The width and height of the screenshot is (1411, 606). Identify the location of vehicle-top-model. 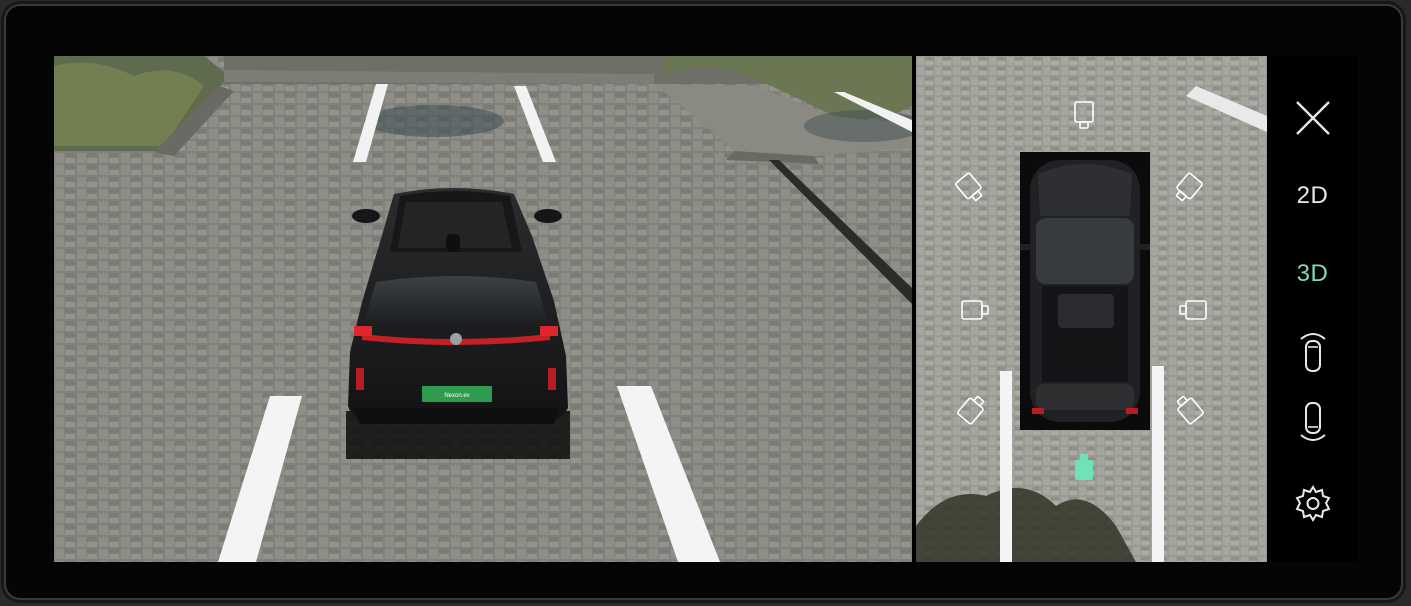
(1085, 291).